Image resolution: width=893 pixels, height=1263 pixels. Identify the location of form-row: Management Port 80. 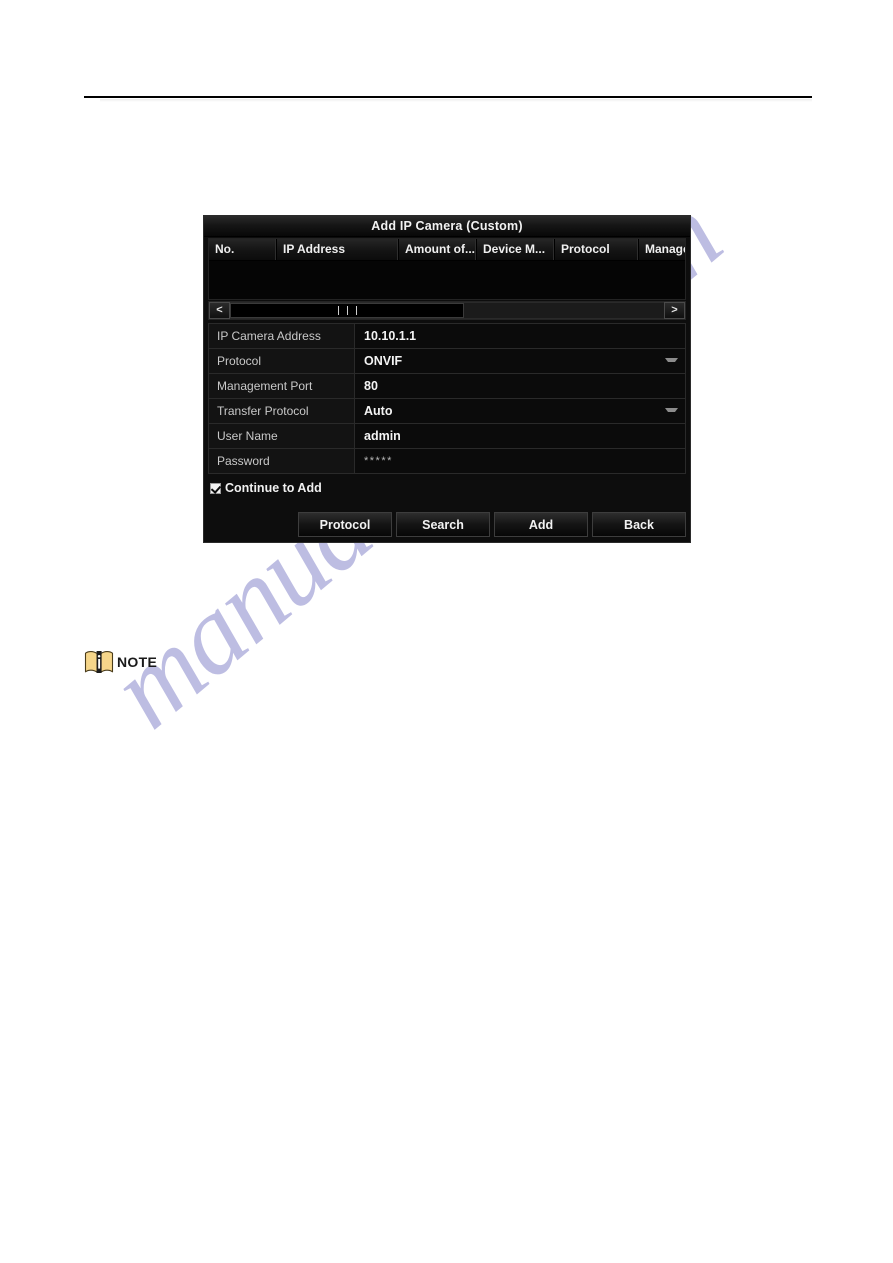
(447, 386).